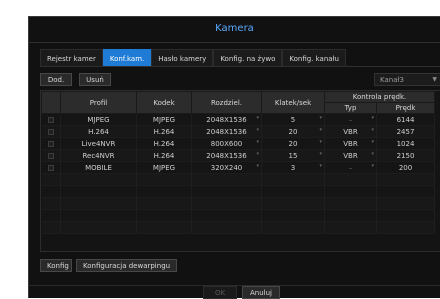  What do you see at coordinates (126, 265) in the screenshot?
I see `dewarping-config-button: Konfiguracja dewarpingu` at bounding box center [126, 265].